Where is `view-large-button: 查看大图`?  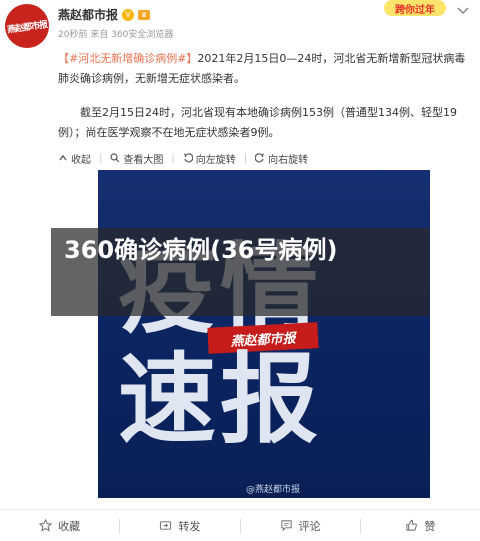 view-large-button: 查看大图 is located at coordinates (136, 158).